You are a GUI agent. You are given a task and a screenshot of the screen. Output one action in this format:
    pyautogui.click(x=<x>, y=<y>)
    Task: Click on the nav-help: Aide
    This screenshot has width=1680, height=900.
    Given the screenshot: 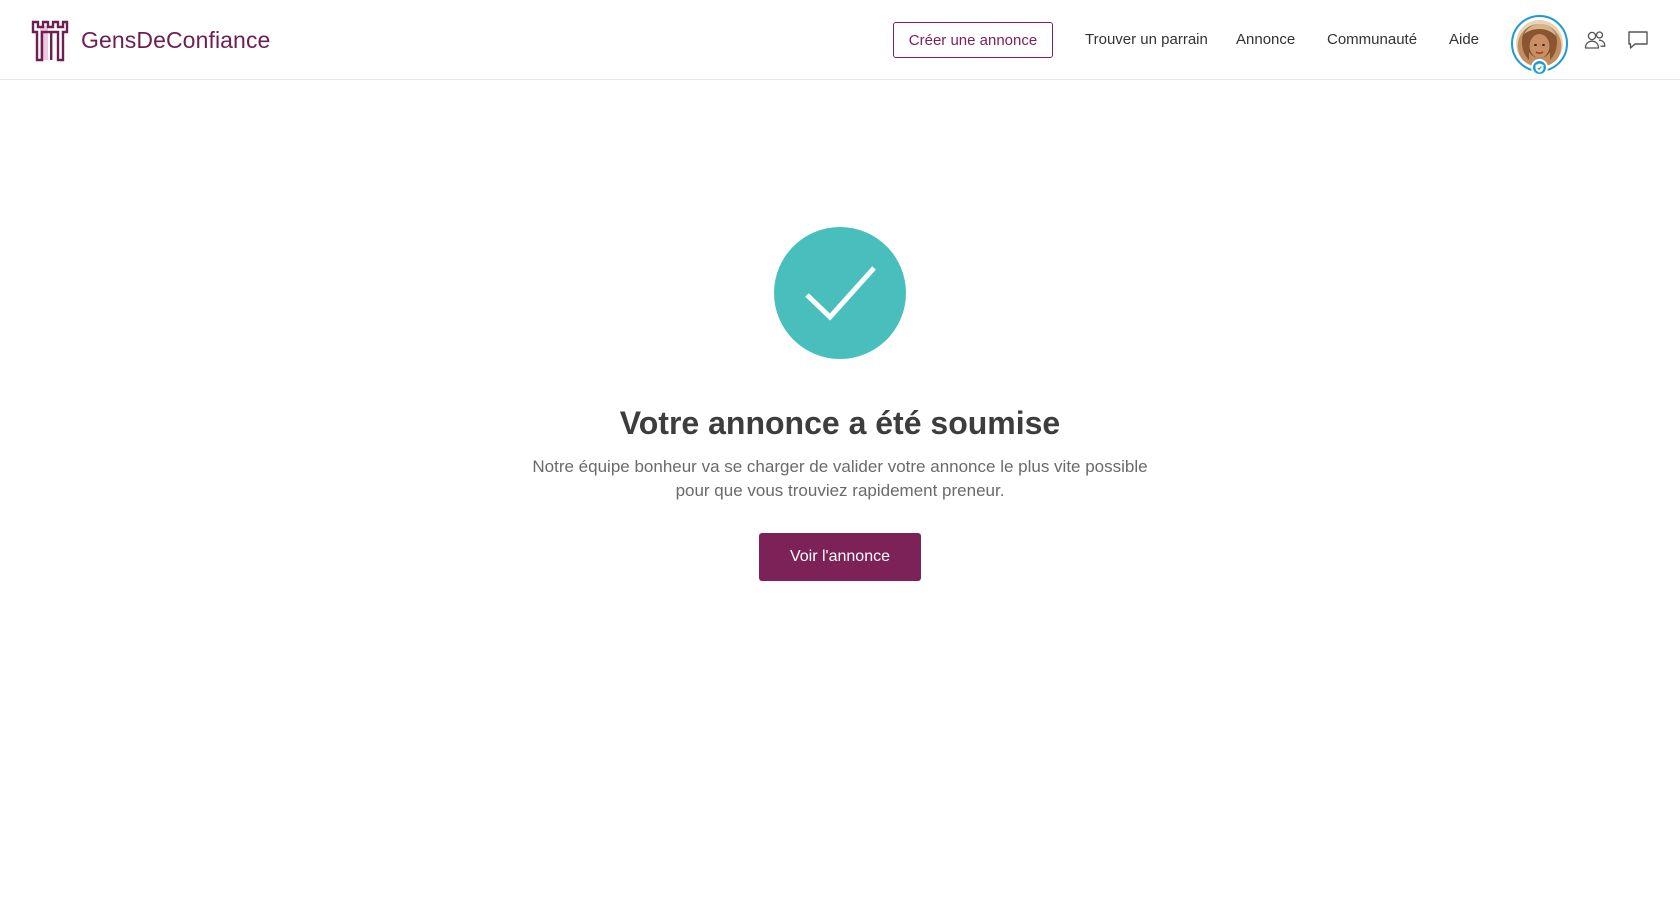 What is the action you would take?
    pyautogui.click(x=1464, y=40)
    